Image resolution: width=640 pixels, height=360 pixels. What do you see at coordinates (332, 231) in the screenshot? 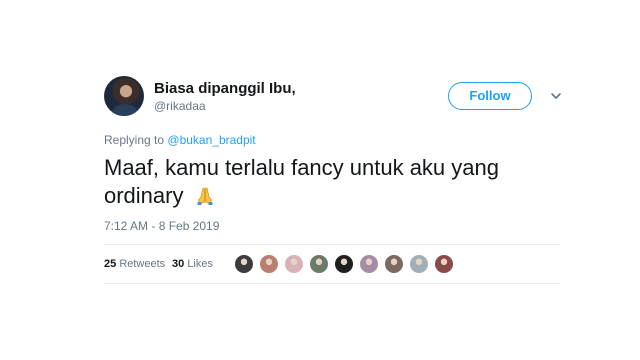
I see `tweet-timestamp: 7:12 AM - 8 Feb 2019` at bounding box center [332, 231].